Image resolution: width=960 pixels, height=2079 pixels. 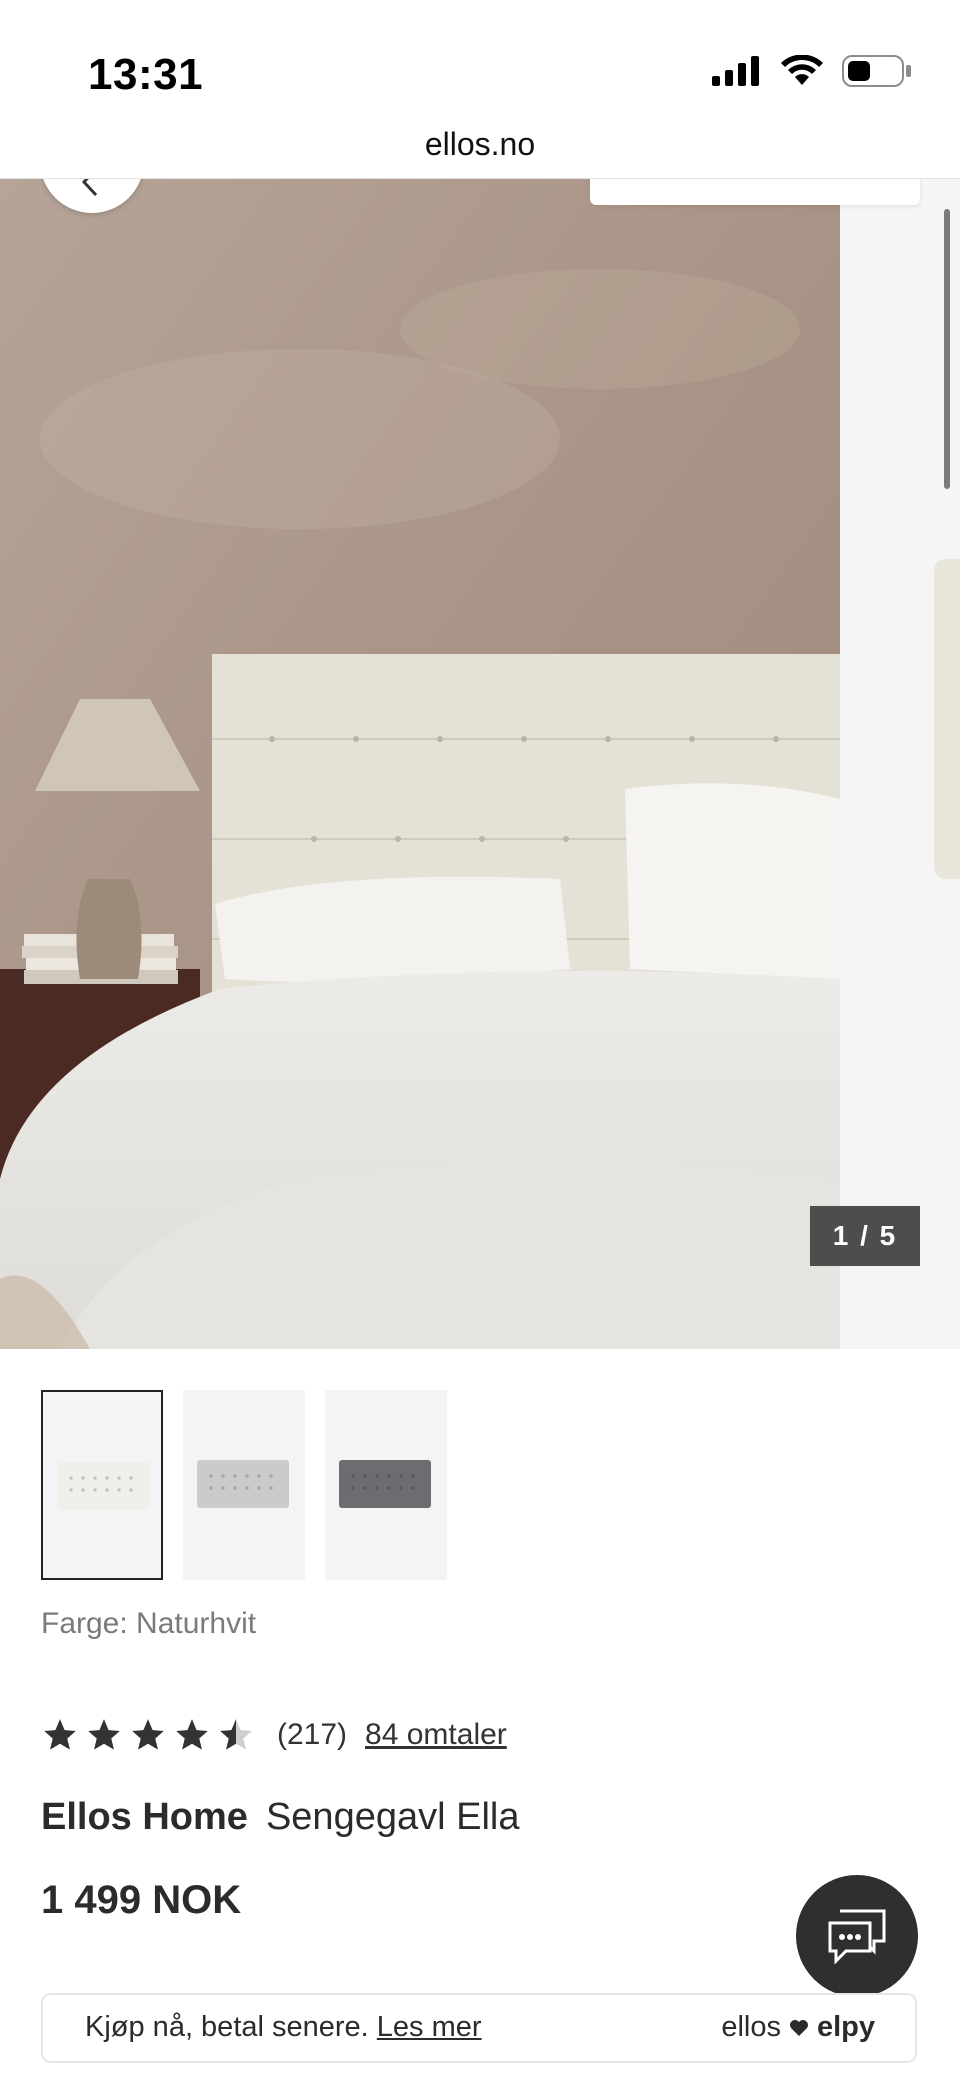 I want to click on star-rating, so click(x=148, y=1735).